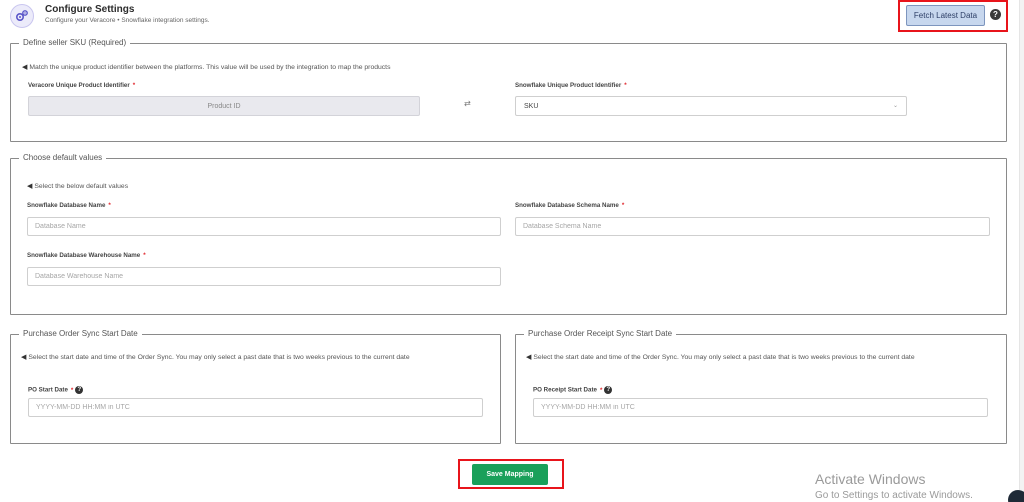 This screenshot has width=1024, height=502. Describe the element at coordinates (531, 106) in the screenshot. I see `snowflake-identifier-value: SKU` at that location.